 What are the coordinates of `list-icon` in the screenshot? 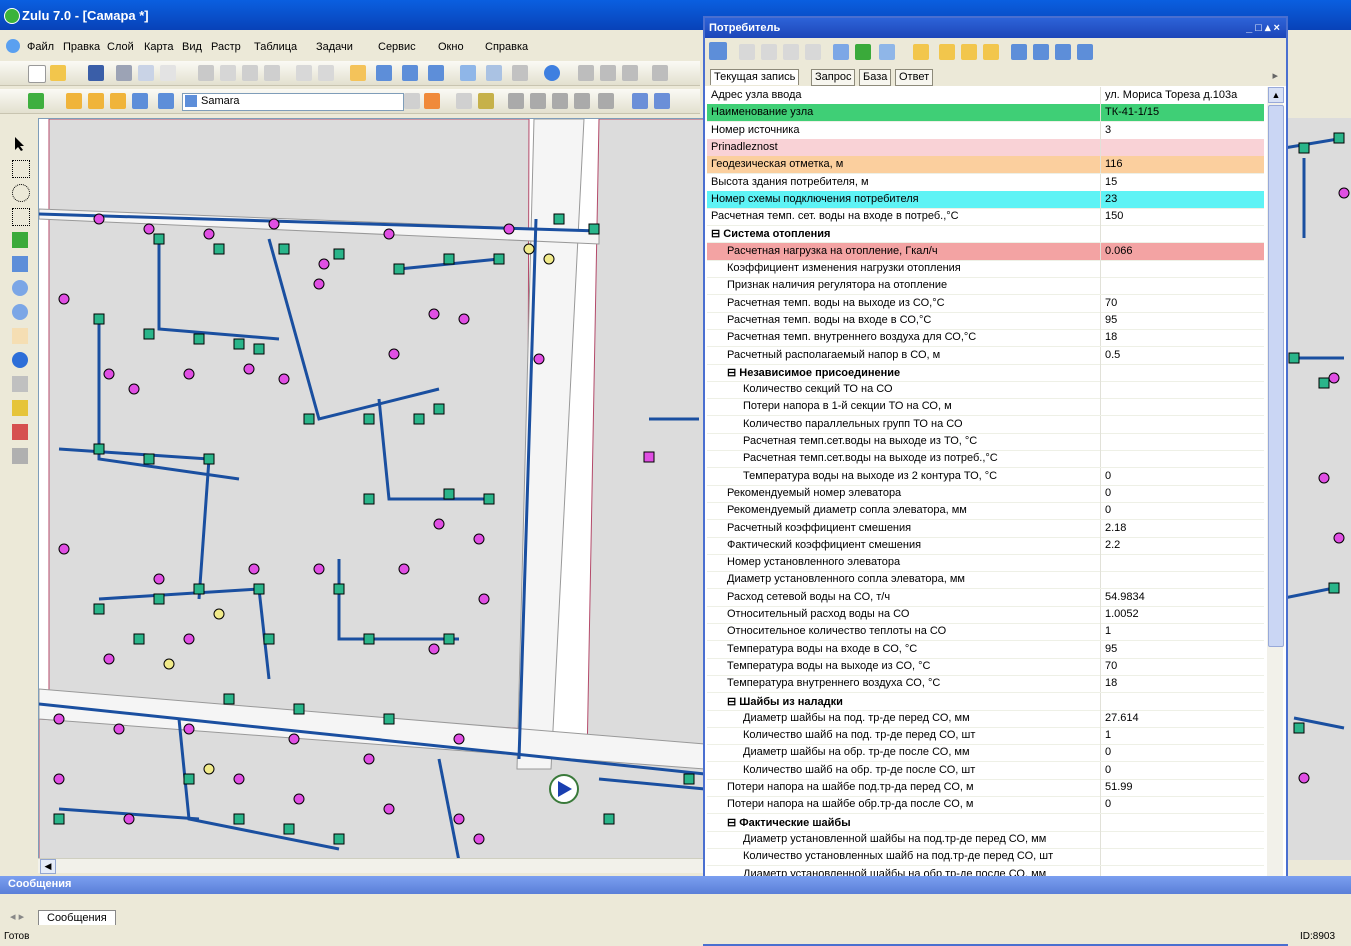 It's located at (520, 73).